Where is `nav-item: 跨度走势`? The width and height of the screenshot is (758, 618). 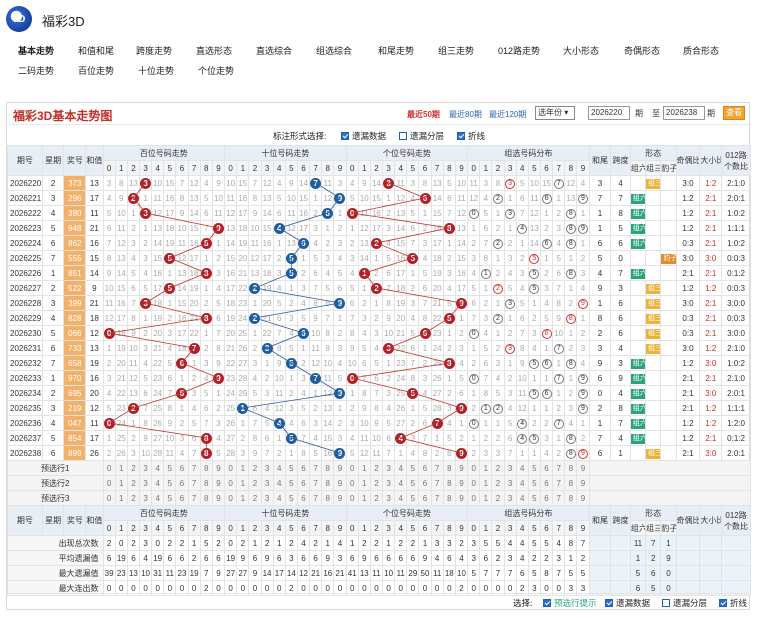 nav-item: 跨度走势 is located at coordinates (154, 50).